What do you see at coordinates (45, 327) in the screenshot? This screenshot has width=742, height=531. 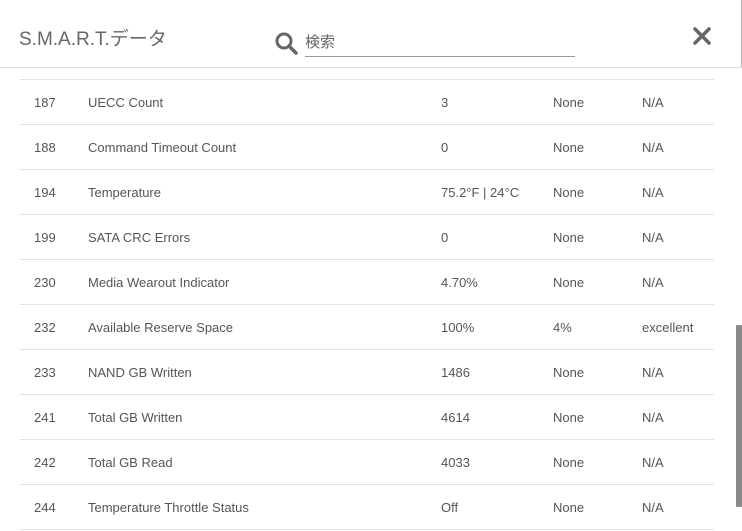 I see `attribute-id: 232` at bounding box center [45, 327].